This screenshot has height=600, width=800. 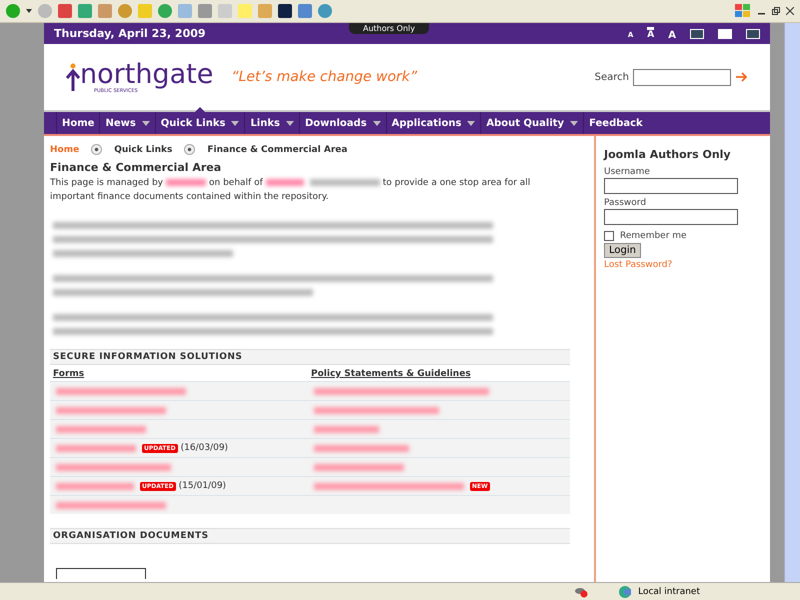 What do you see at coordinates (611, 77) in the screenshot?
I see `search-label: Search` at bounding box center [611, 77].